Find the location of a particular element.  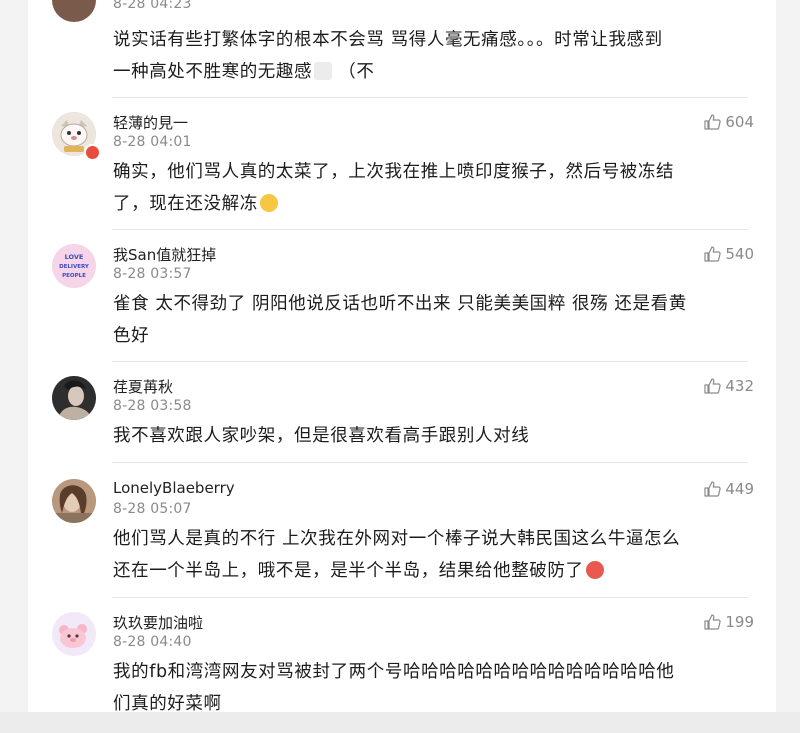

comment-username: 荏夏苒秋 is located at coordinates (143, 386).